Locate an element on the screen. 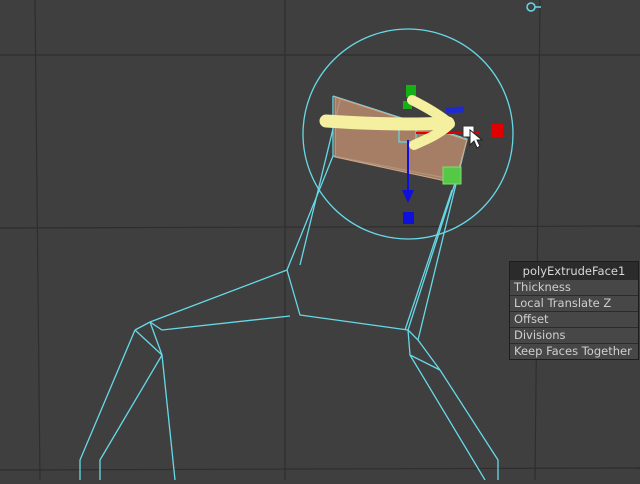  manipulator-plane-handle-blue is located at coordinates (455, 110).